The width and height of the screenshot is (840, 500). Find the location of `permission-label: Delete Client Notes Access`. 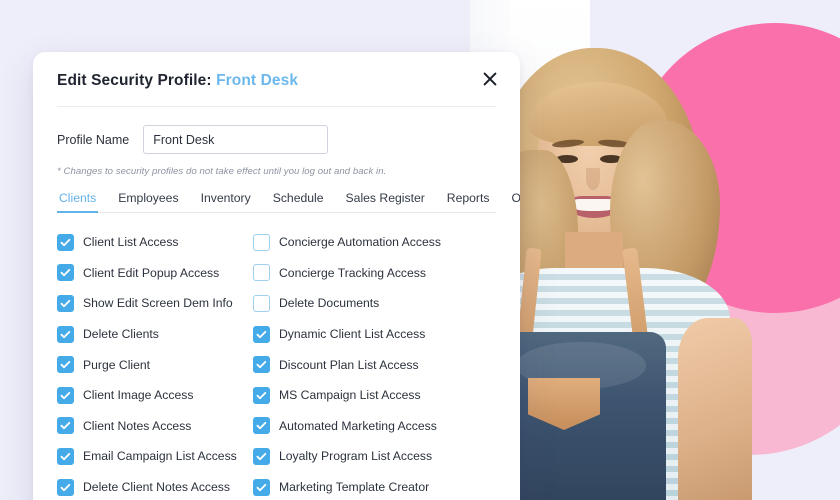

permission-label: Delete Client Notes Access is located at coordinates (156, 487).